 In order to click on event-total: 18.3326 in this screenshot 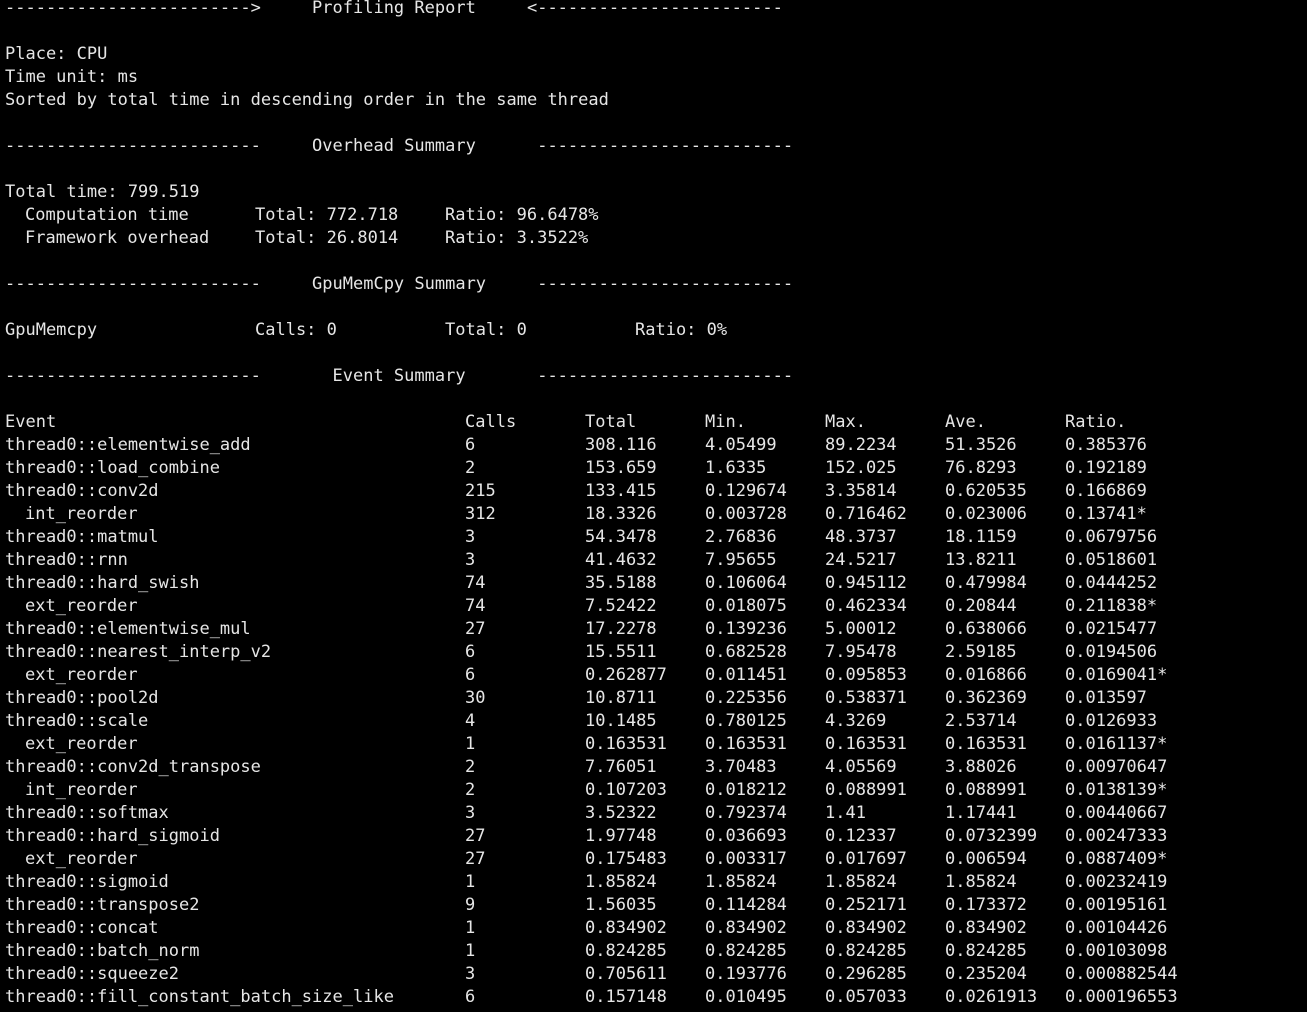, I will do `click(621, 514)`.